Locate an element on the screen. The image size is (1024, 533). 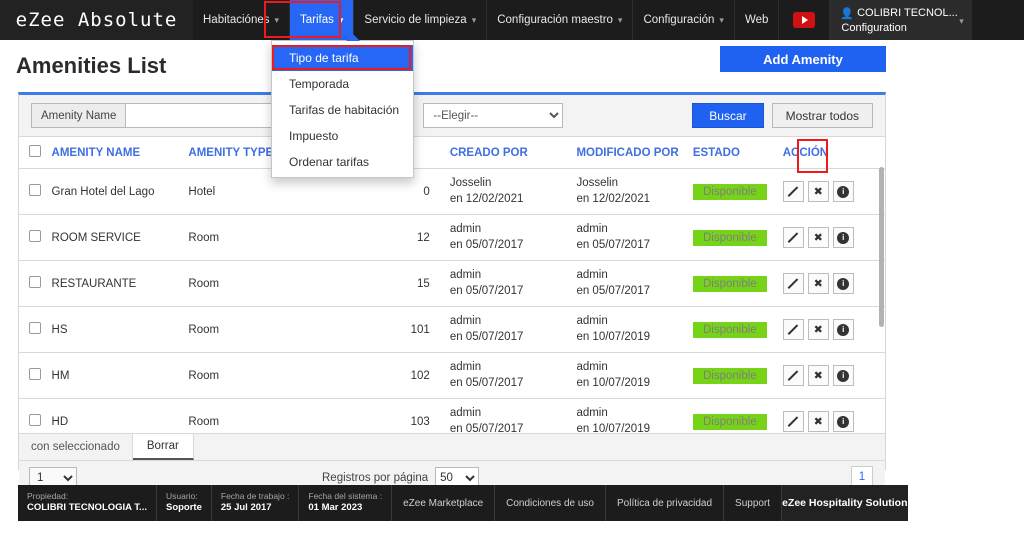
footer-link-privacy: Política de privacidad is located at coordinates (665, 503).